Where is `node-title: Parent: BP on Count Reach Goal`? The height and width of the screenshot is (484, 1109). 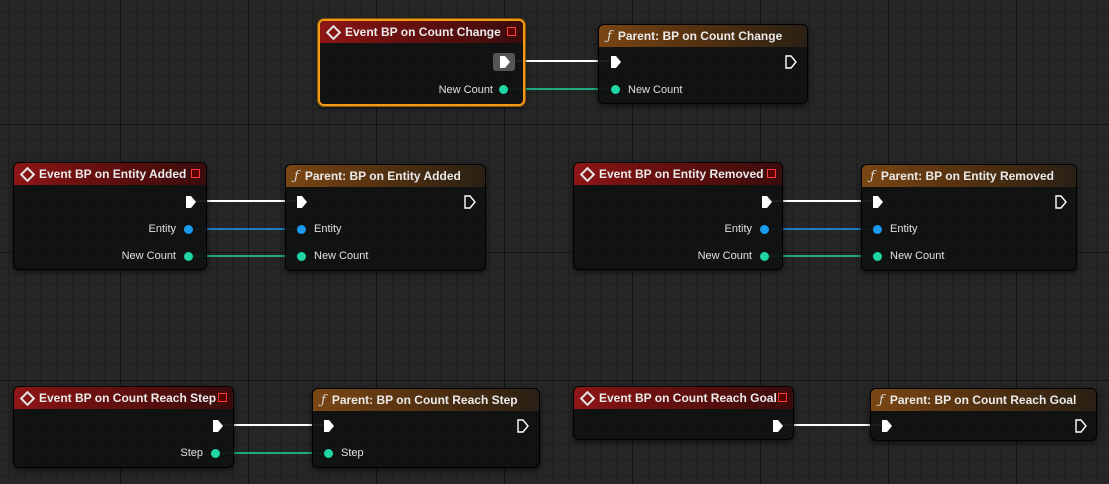
node-title: Parent: BP on Count Reach Goal is located at coordinates (983, 400).